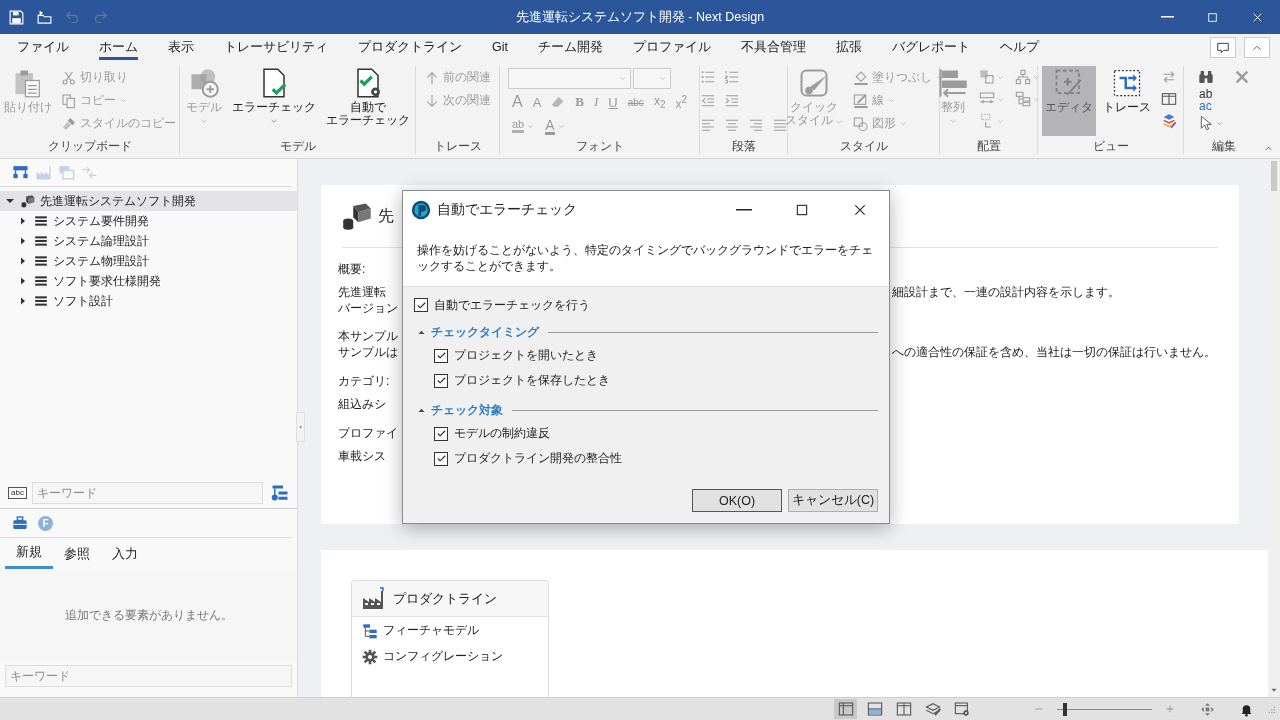  Describe the element at coordinates (743, 146) in the screenshot. I see `group-label: 段落` at that location.